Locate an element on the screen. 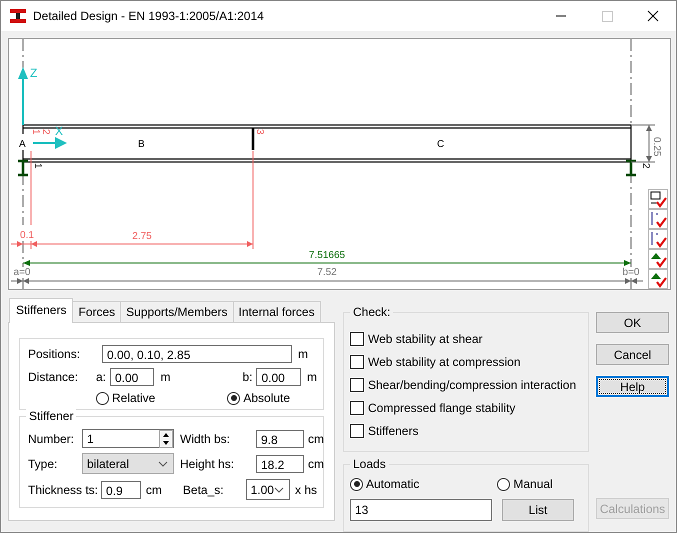 The image size is (677, 533). checkbox-option: Shear/bending/compression interaction is located at coordinates (466, 384).